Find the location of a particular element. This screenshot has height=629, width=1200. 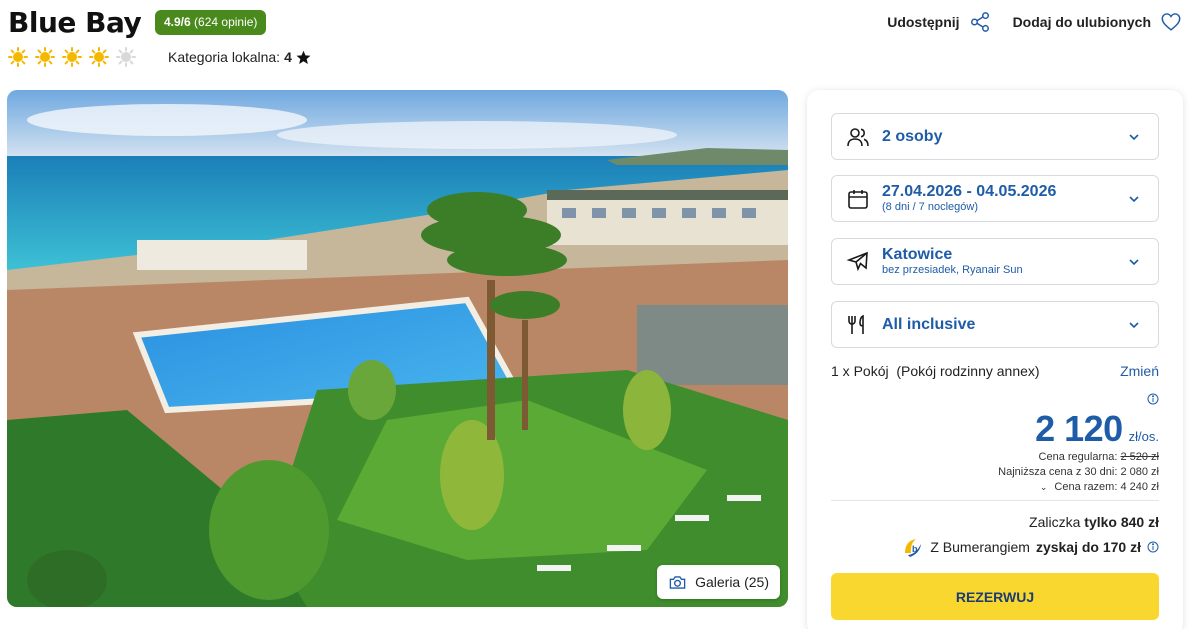

share-icon is located at coordinates (979, 22).